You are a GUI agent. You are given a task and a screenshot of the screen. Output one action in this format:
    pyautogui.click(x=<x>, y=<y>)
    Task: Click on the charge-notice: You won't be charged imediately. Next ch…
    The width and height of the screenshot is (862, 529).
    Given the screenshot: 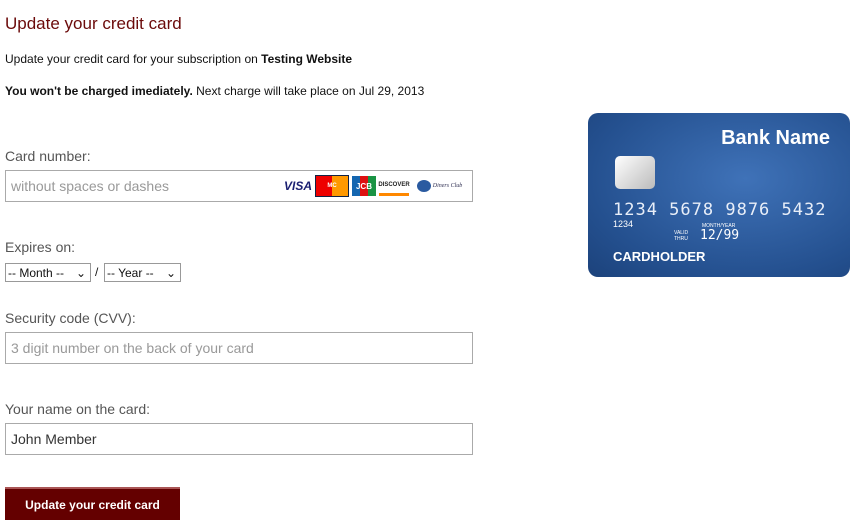 What is the action you would take?
    pyautogui.click(x=214, y=91)
    